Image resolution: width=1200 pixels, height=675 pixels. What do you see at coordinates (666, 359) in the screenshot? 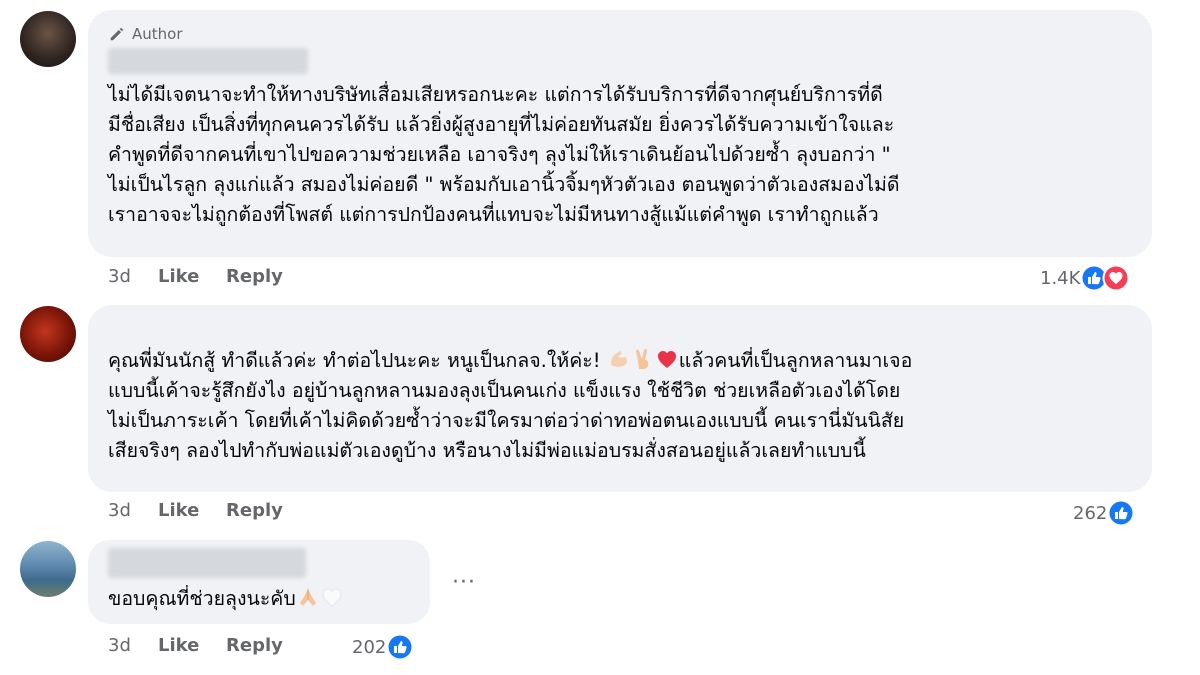
I see `red-heart-emoji` at bounding box center [666, 359].